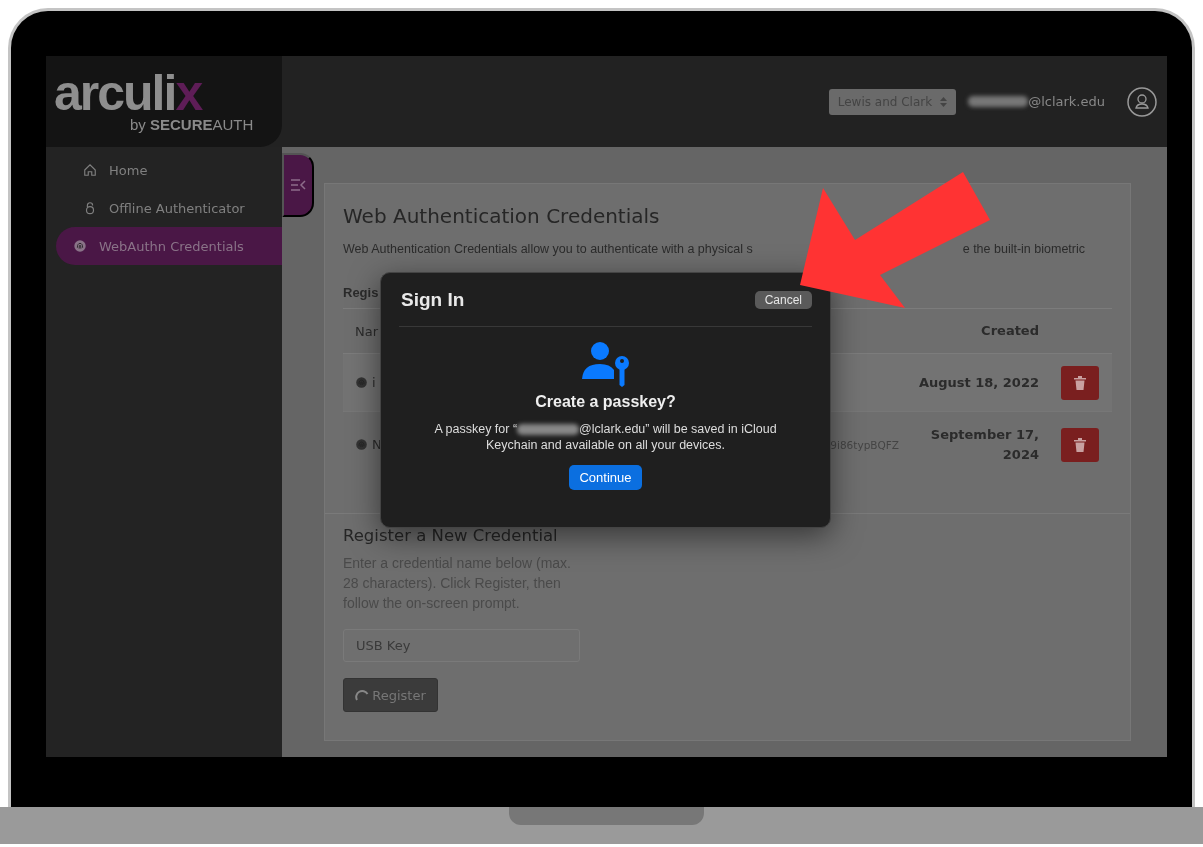  I want to click on continue-button: Continue, so click(605, 477).